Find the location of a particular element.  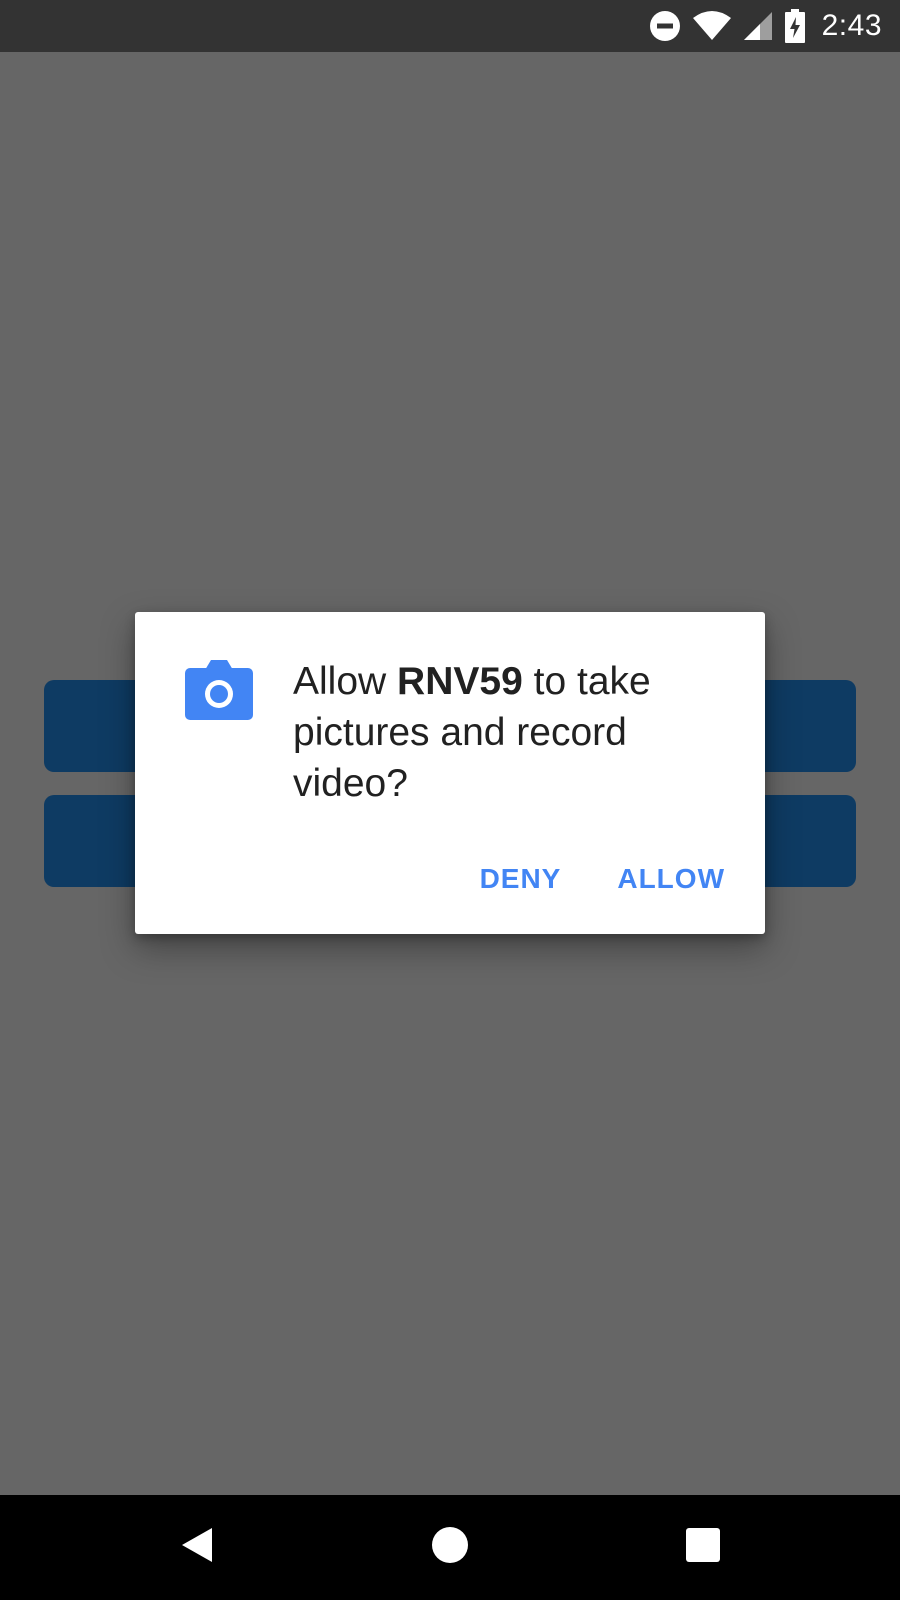

home-button is located at coordinates (450, 1547).